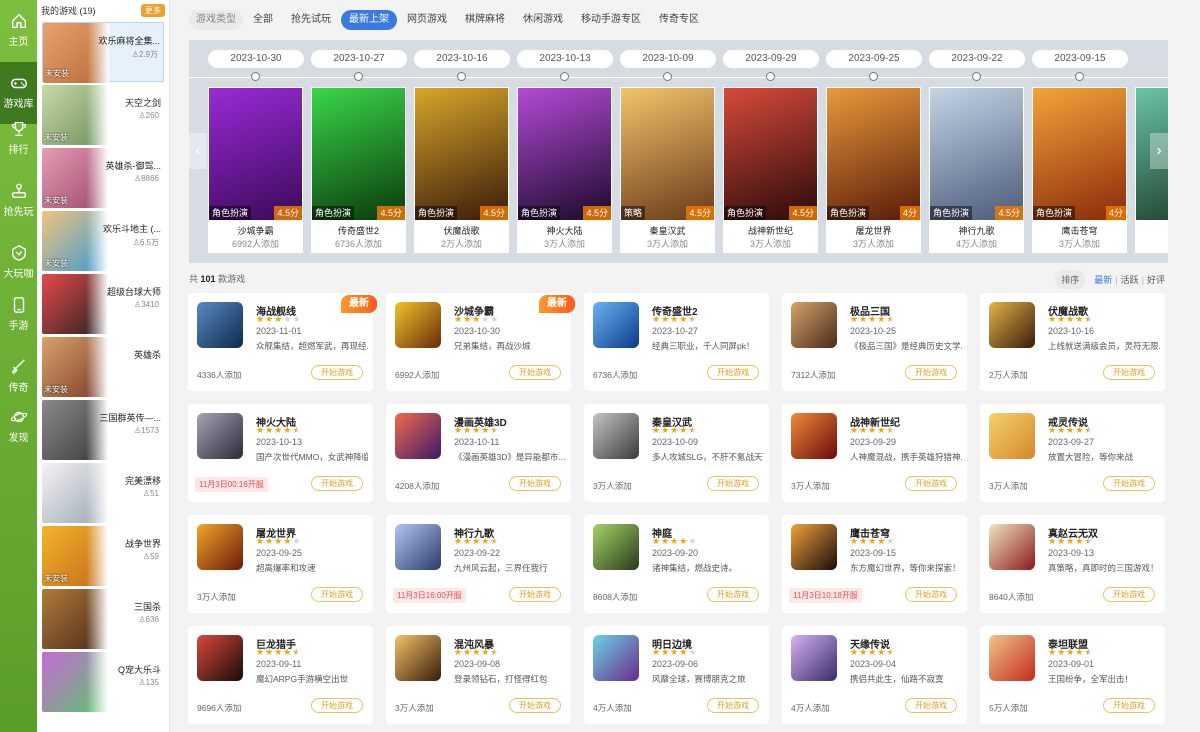 The height and width of the screenshot is (732, 1200). Describe the element at coordinates (1156, 279) in the screenshot. I see `sort-option: 好评` at that location.